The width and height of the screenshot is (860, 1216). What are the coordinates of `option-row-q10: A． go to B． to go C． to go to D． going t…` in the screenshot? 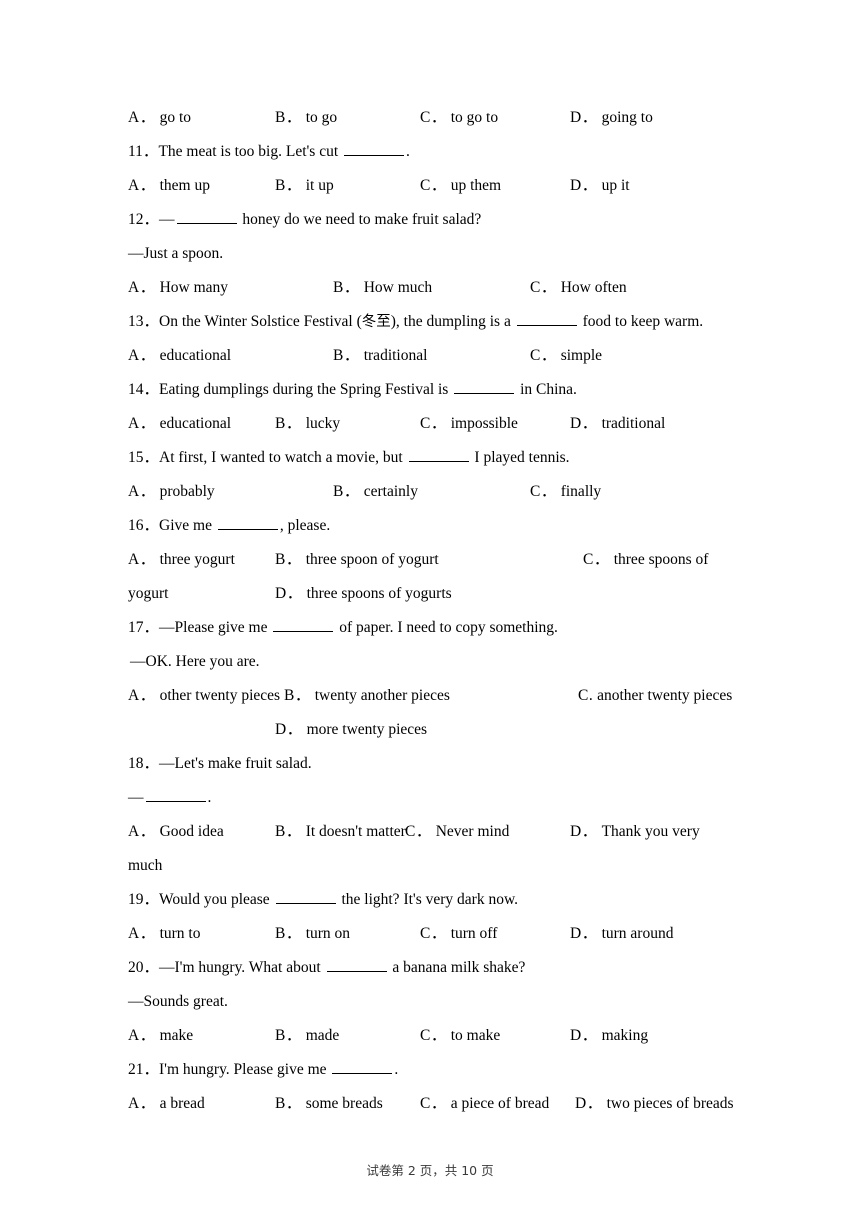 It's located at (438, 125).